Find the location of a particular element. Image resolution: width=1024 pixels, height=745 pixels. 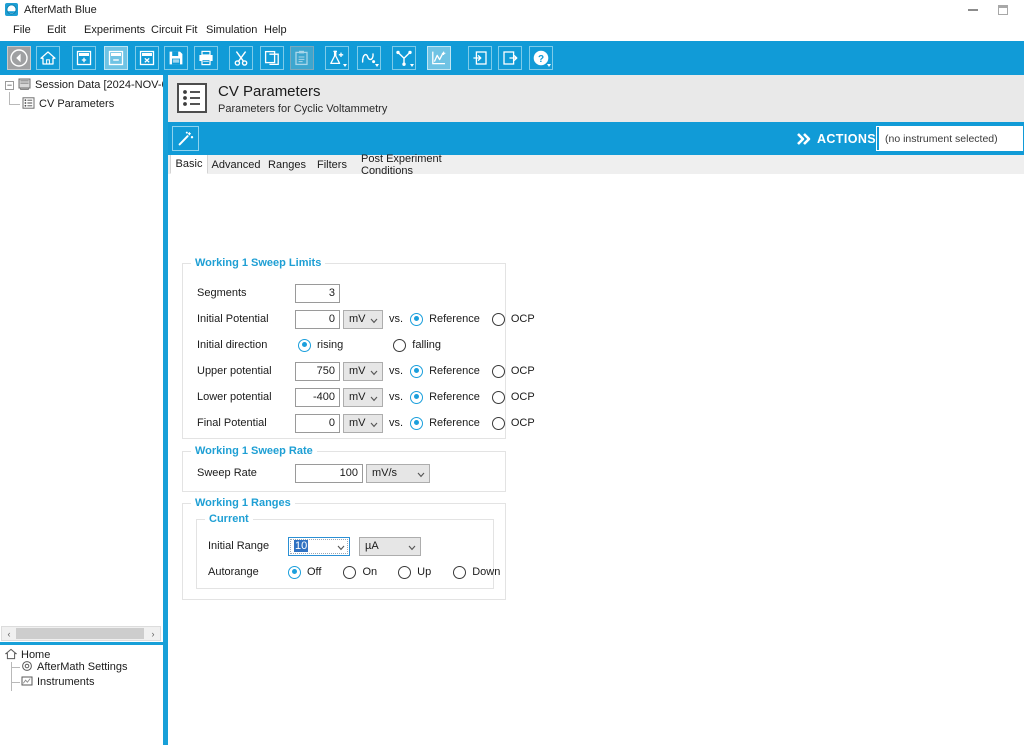

maximize-button is located at coordinates (1003, 10).